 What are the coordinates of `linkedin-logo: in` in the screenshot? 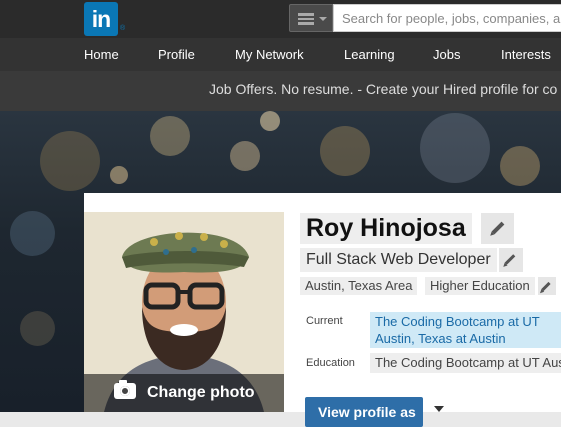 It's located at (101, 19).